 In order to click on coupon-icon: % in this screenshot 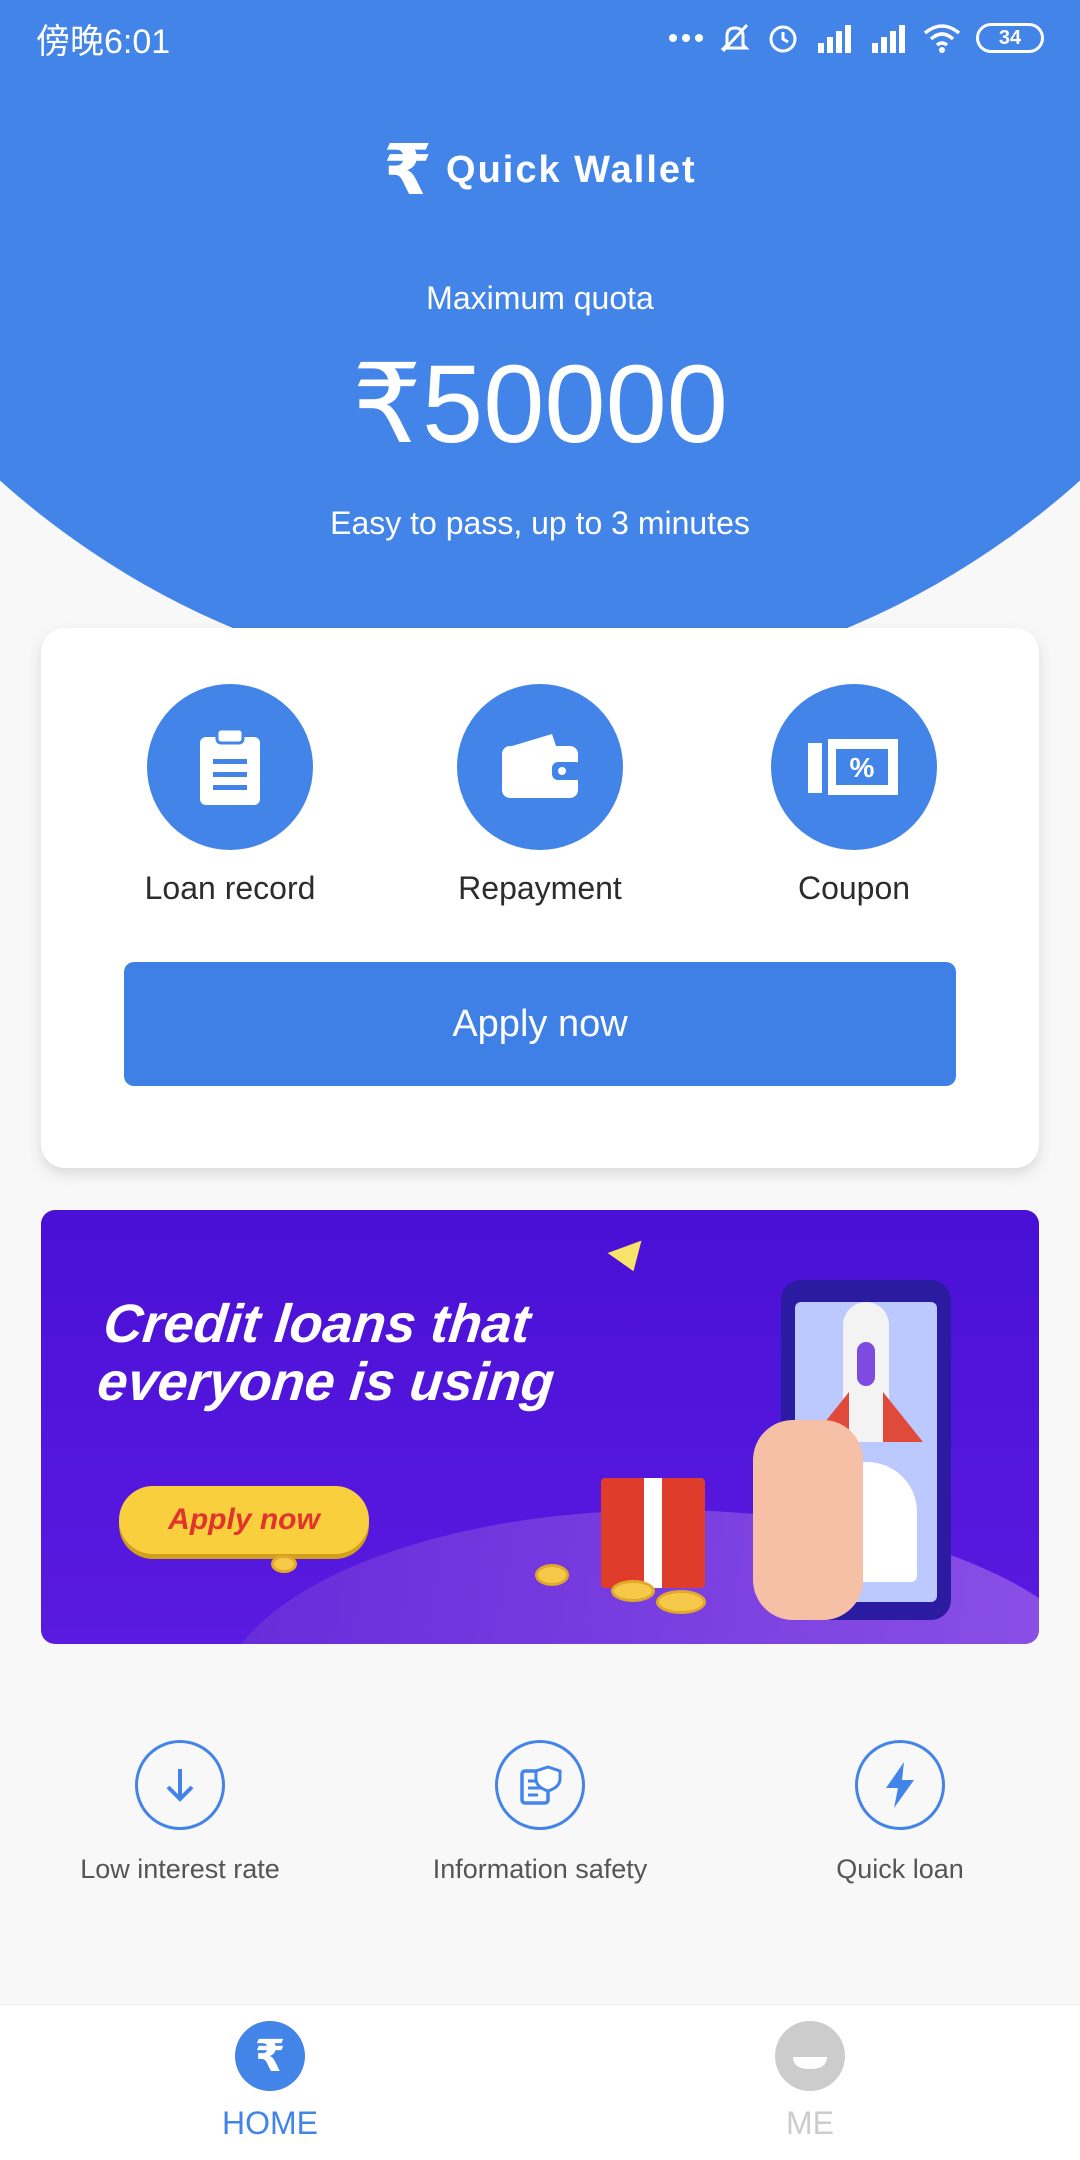, I will do `click(854, 767)`.